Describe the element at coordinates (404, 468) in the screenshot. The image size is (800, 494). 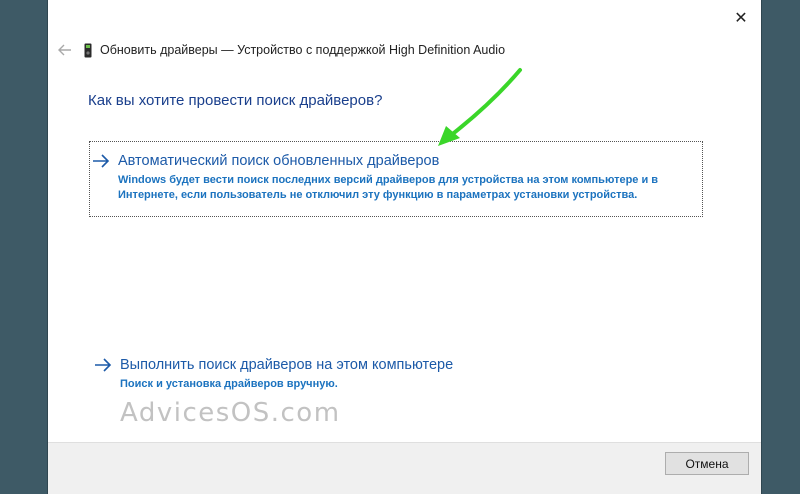
I see `dialog-footer: Отмена` at that location.